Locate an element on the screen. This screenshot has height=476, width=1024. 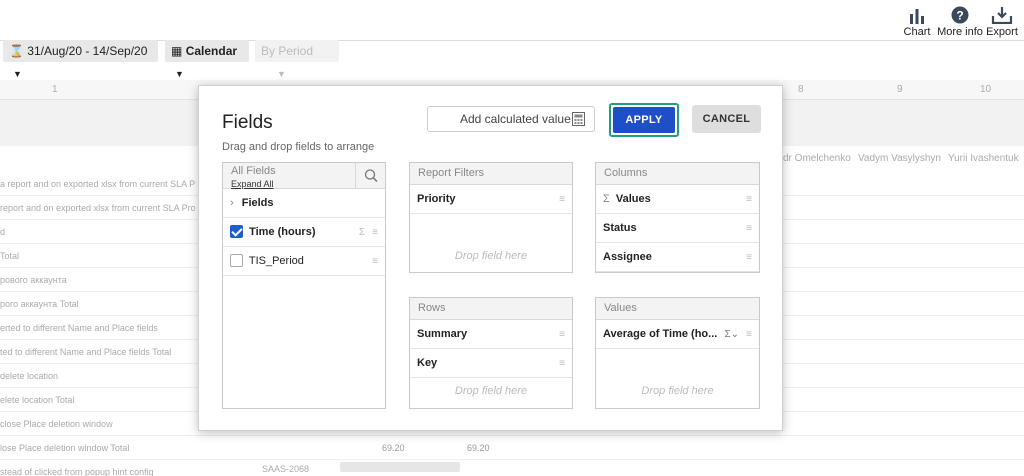
date-range-selector: ⌛ 31/Aug/20 - 14/Sep/20 ▼ is located at coordinates (80, 59).